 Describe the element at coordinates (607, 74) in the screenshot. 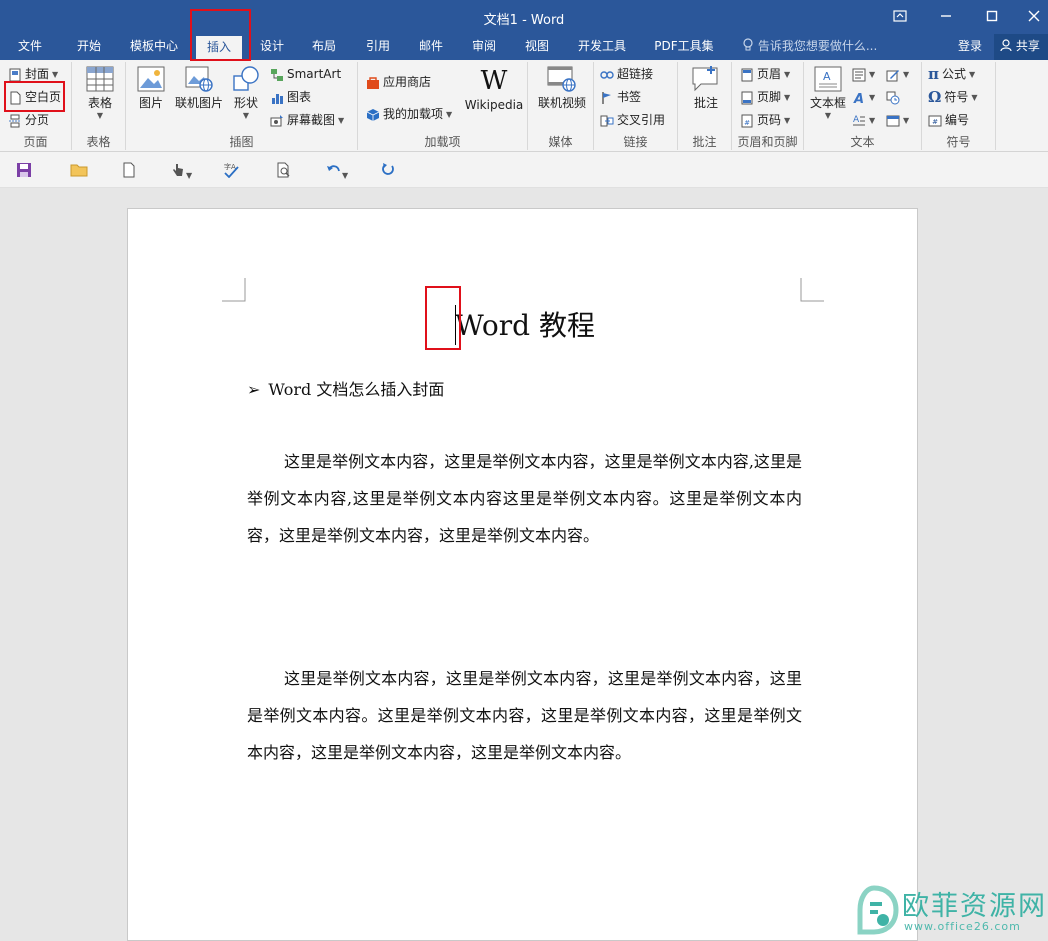

I see `hyperlink-icon` at that location.